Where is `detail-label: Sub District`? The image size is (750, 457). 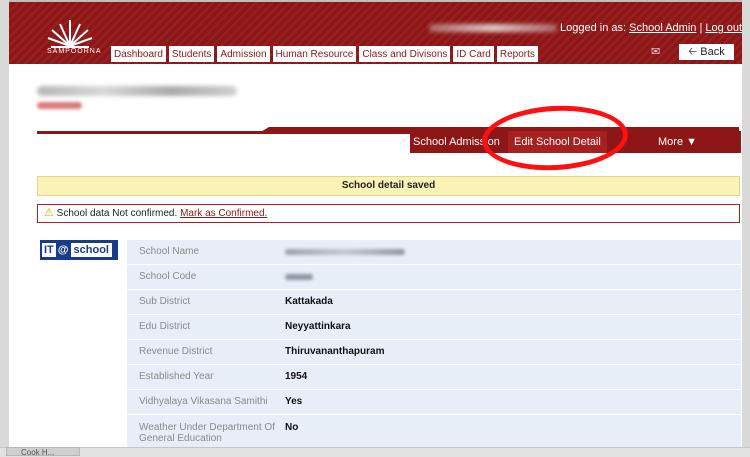
detail-label: Sub District is located at coordinates (165, 301).